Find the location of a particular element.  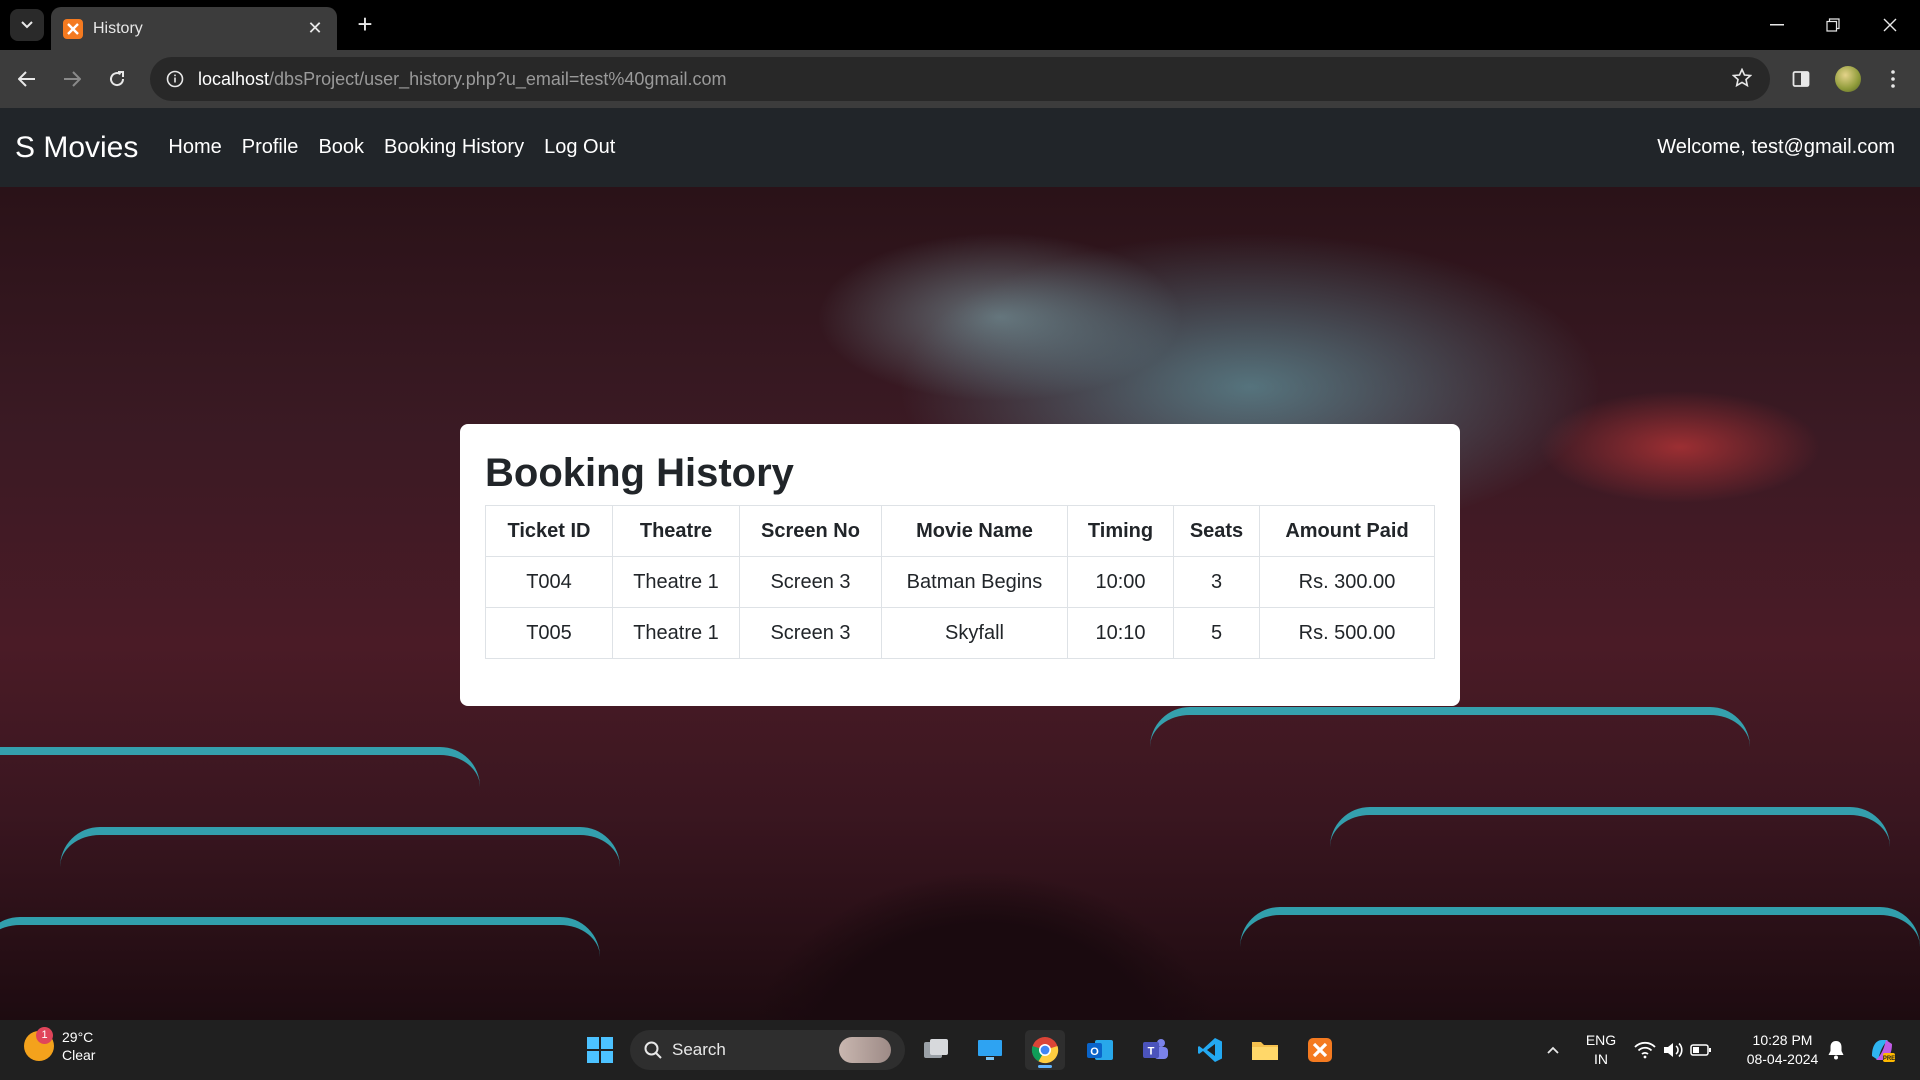

tab-search-button is located at coordinates (27, 25).